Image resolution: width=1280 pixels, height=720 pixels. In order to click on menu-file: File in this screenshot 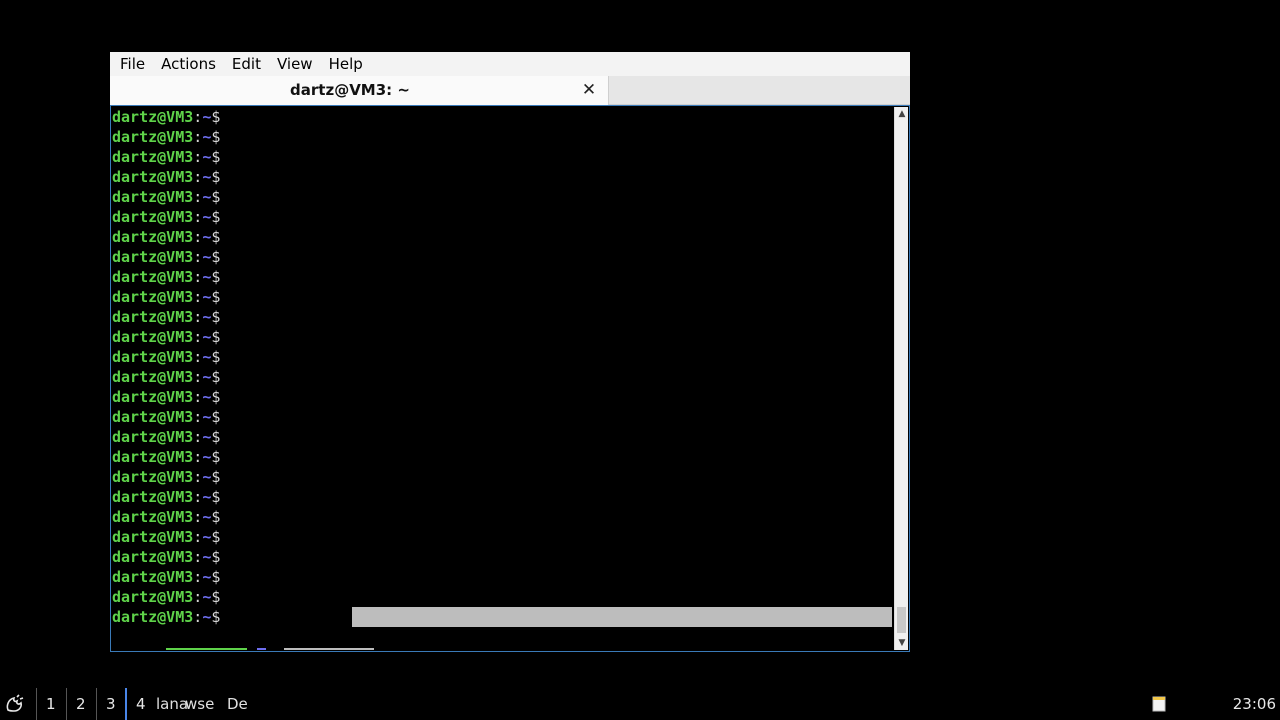, I will do `click(132, 64)`.